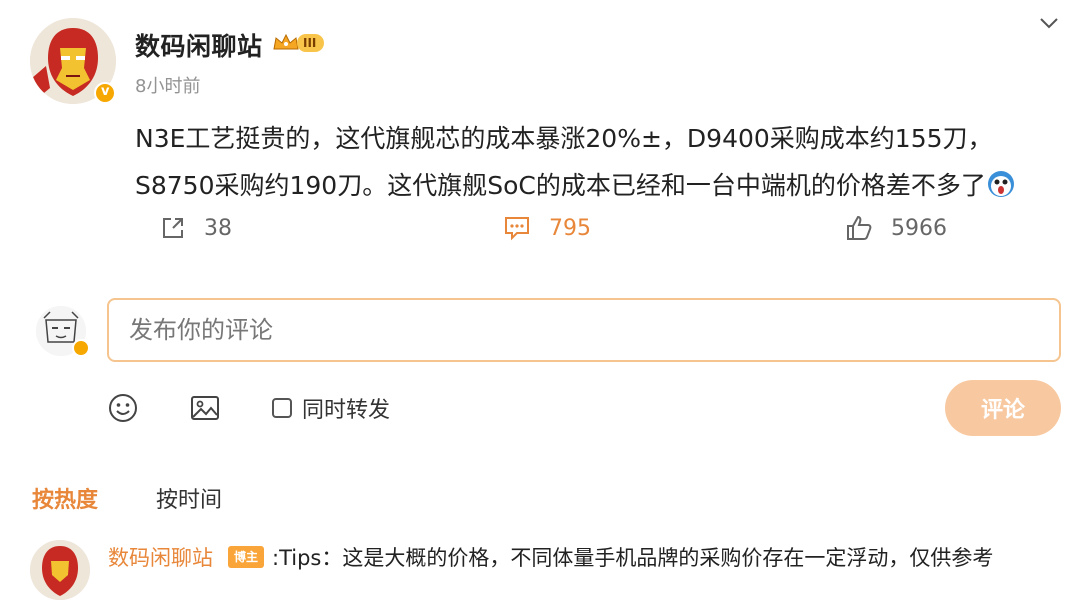 This screenshot has height=600, width=1080. Describe the element at coordinates (1049, 23) in the screenshot. I see `chevron-down-icon` at that location.